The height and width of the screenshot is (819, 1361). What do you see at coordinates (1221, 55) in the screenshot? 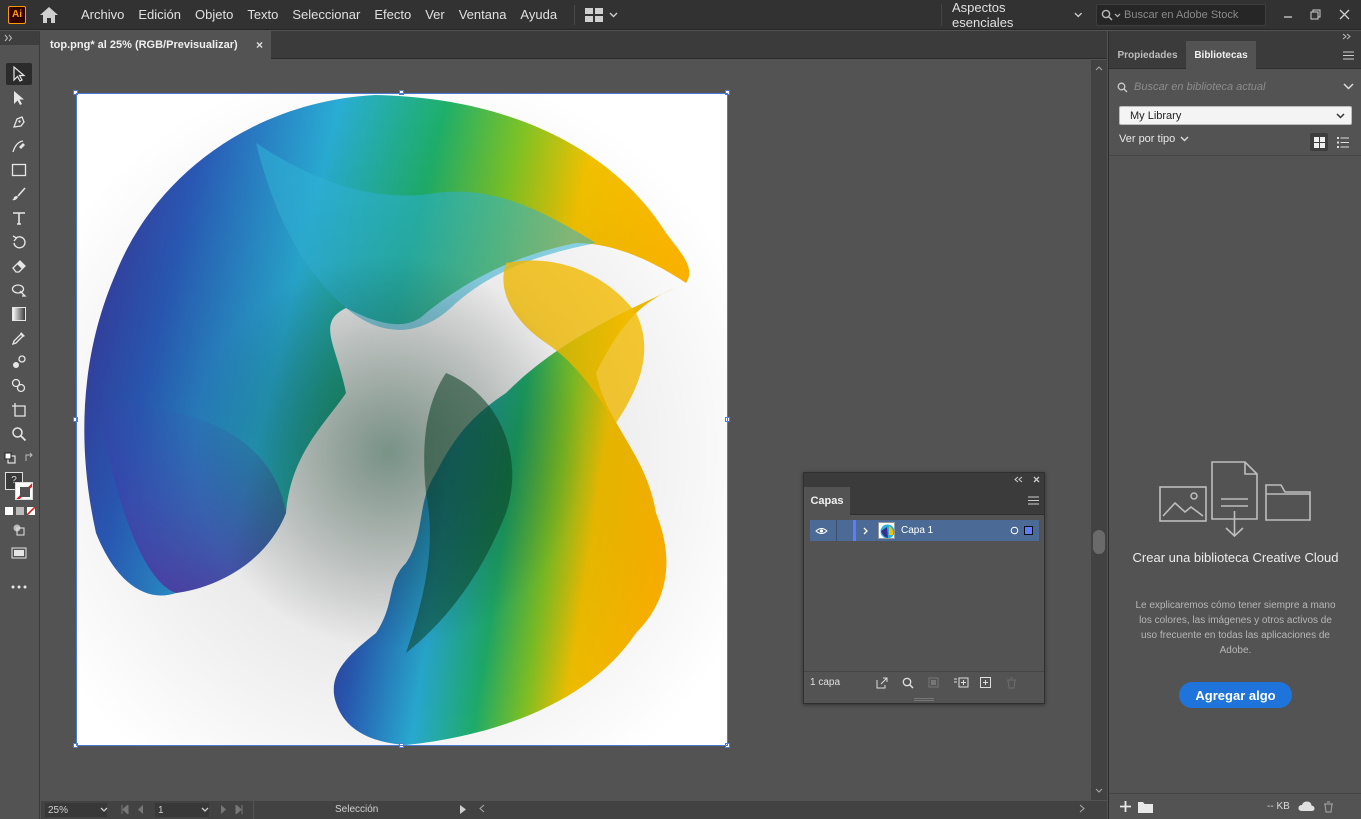
I see `tab-bibliotecas: Bibliotecas` at bounding box center [1221, 55].